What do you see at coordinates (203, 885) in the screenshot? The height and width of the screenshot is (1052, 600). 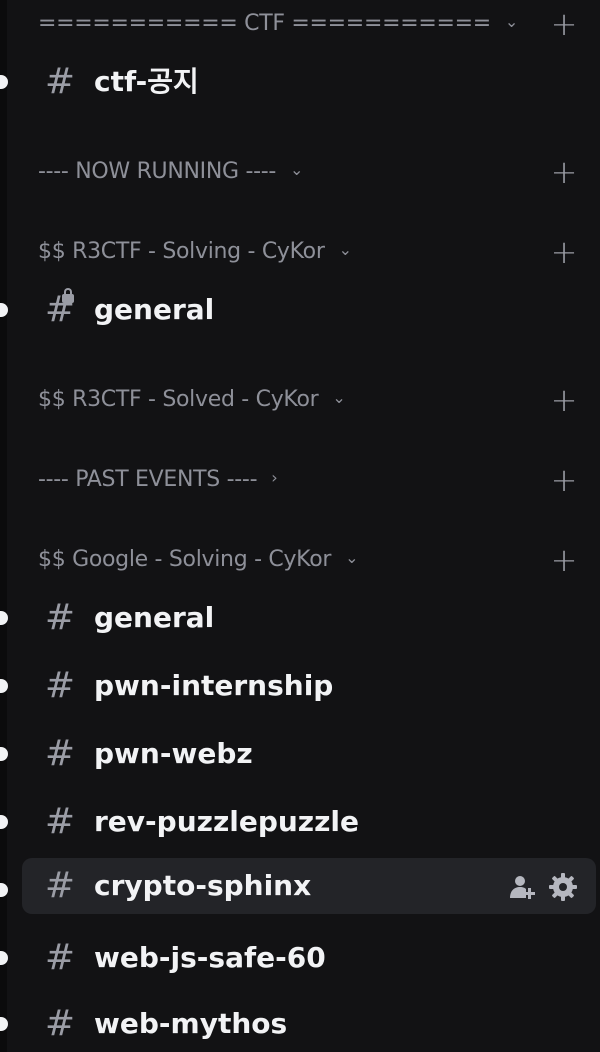 I see `channel-name: crypto-sphinx` at bounding box center [203, 885].